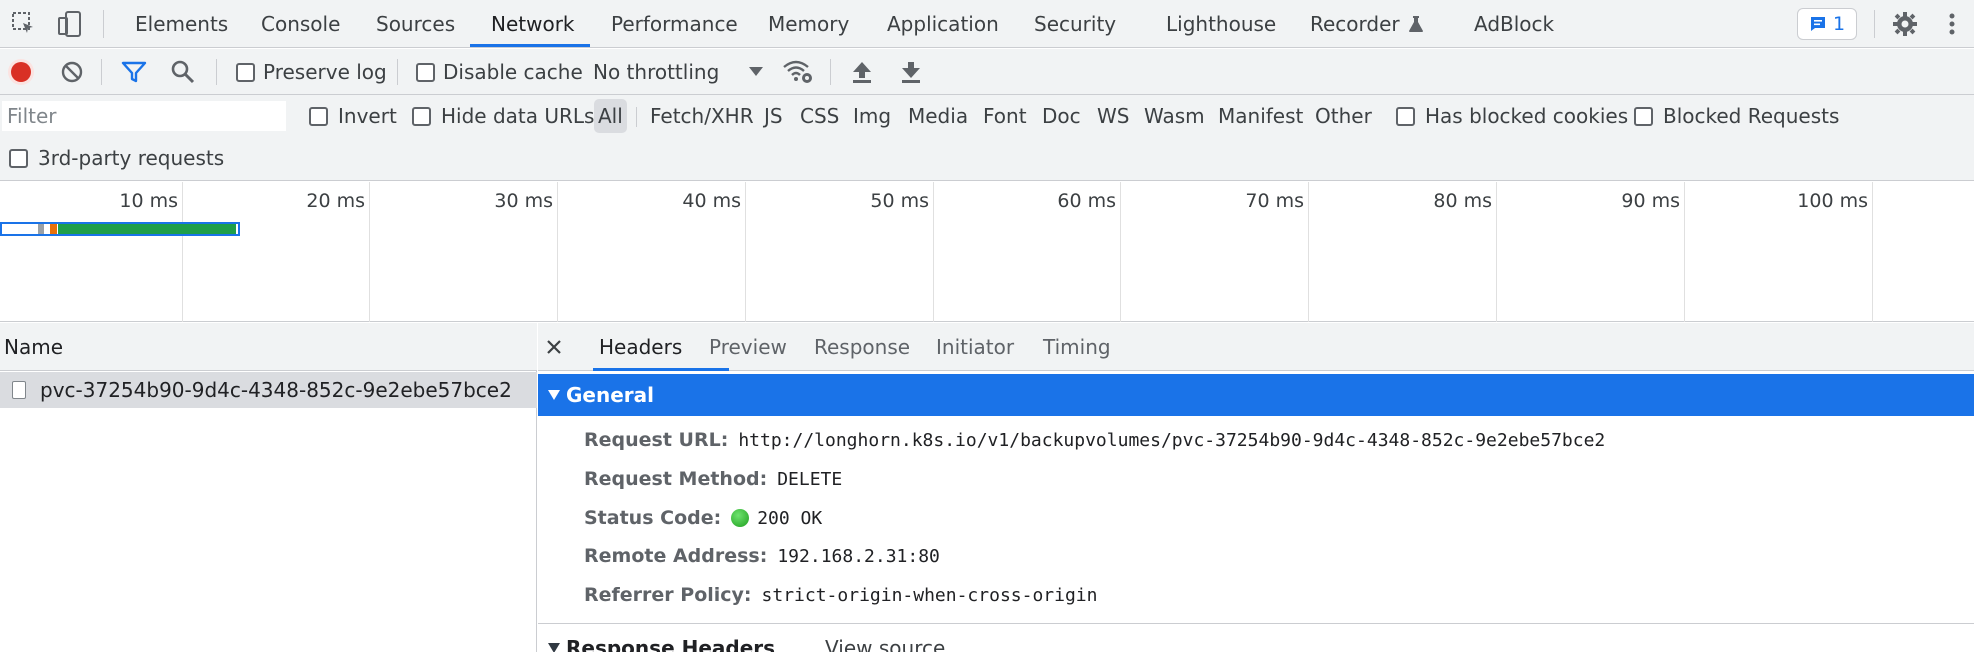  I want to click on tab-label: Initiator, so click(975, 347).